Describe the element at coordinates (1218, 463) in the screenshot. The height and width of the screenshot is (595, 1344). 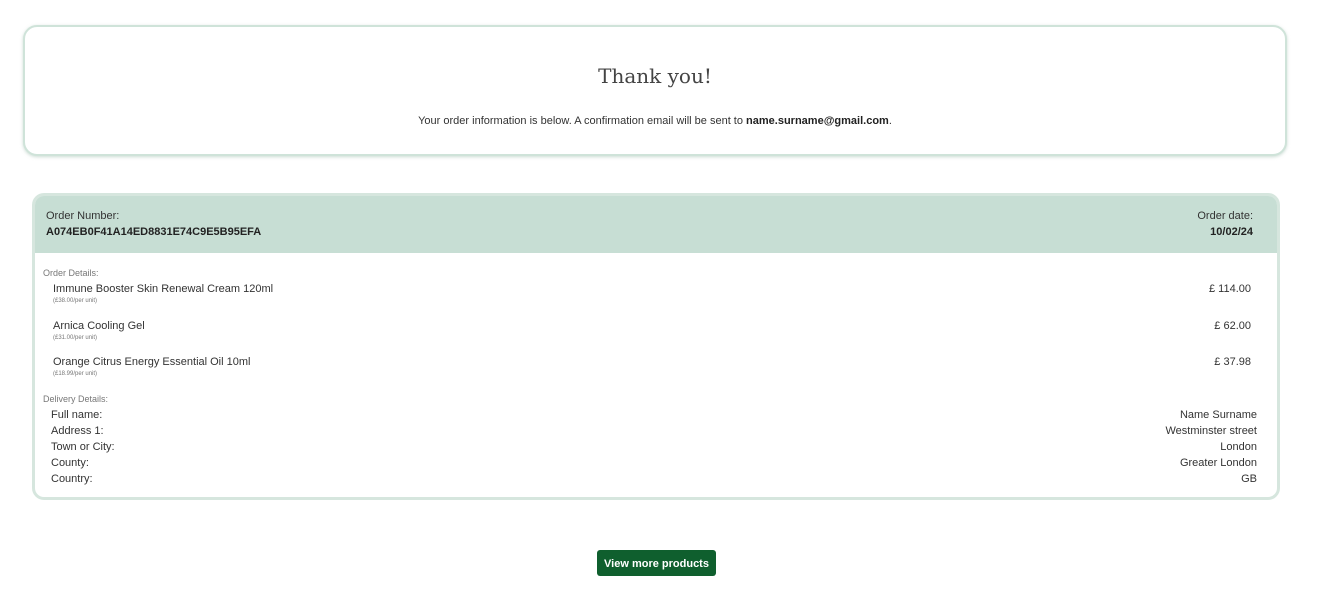
I see `delivery-value: Greater London` at that location.